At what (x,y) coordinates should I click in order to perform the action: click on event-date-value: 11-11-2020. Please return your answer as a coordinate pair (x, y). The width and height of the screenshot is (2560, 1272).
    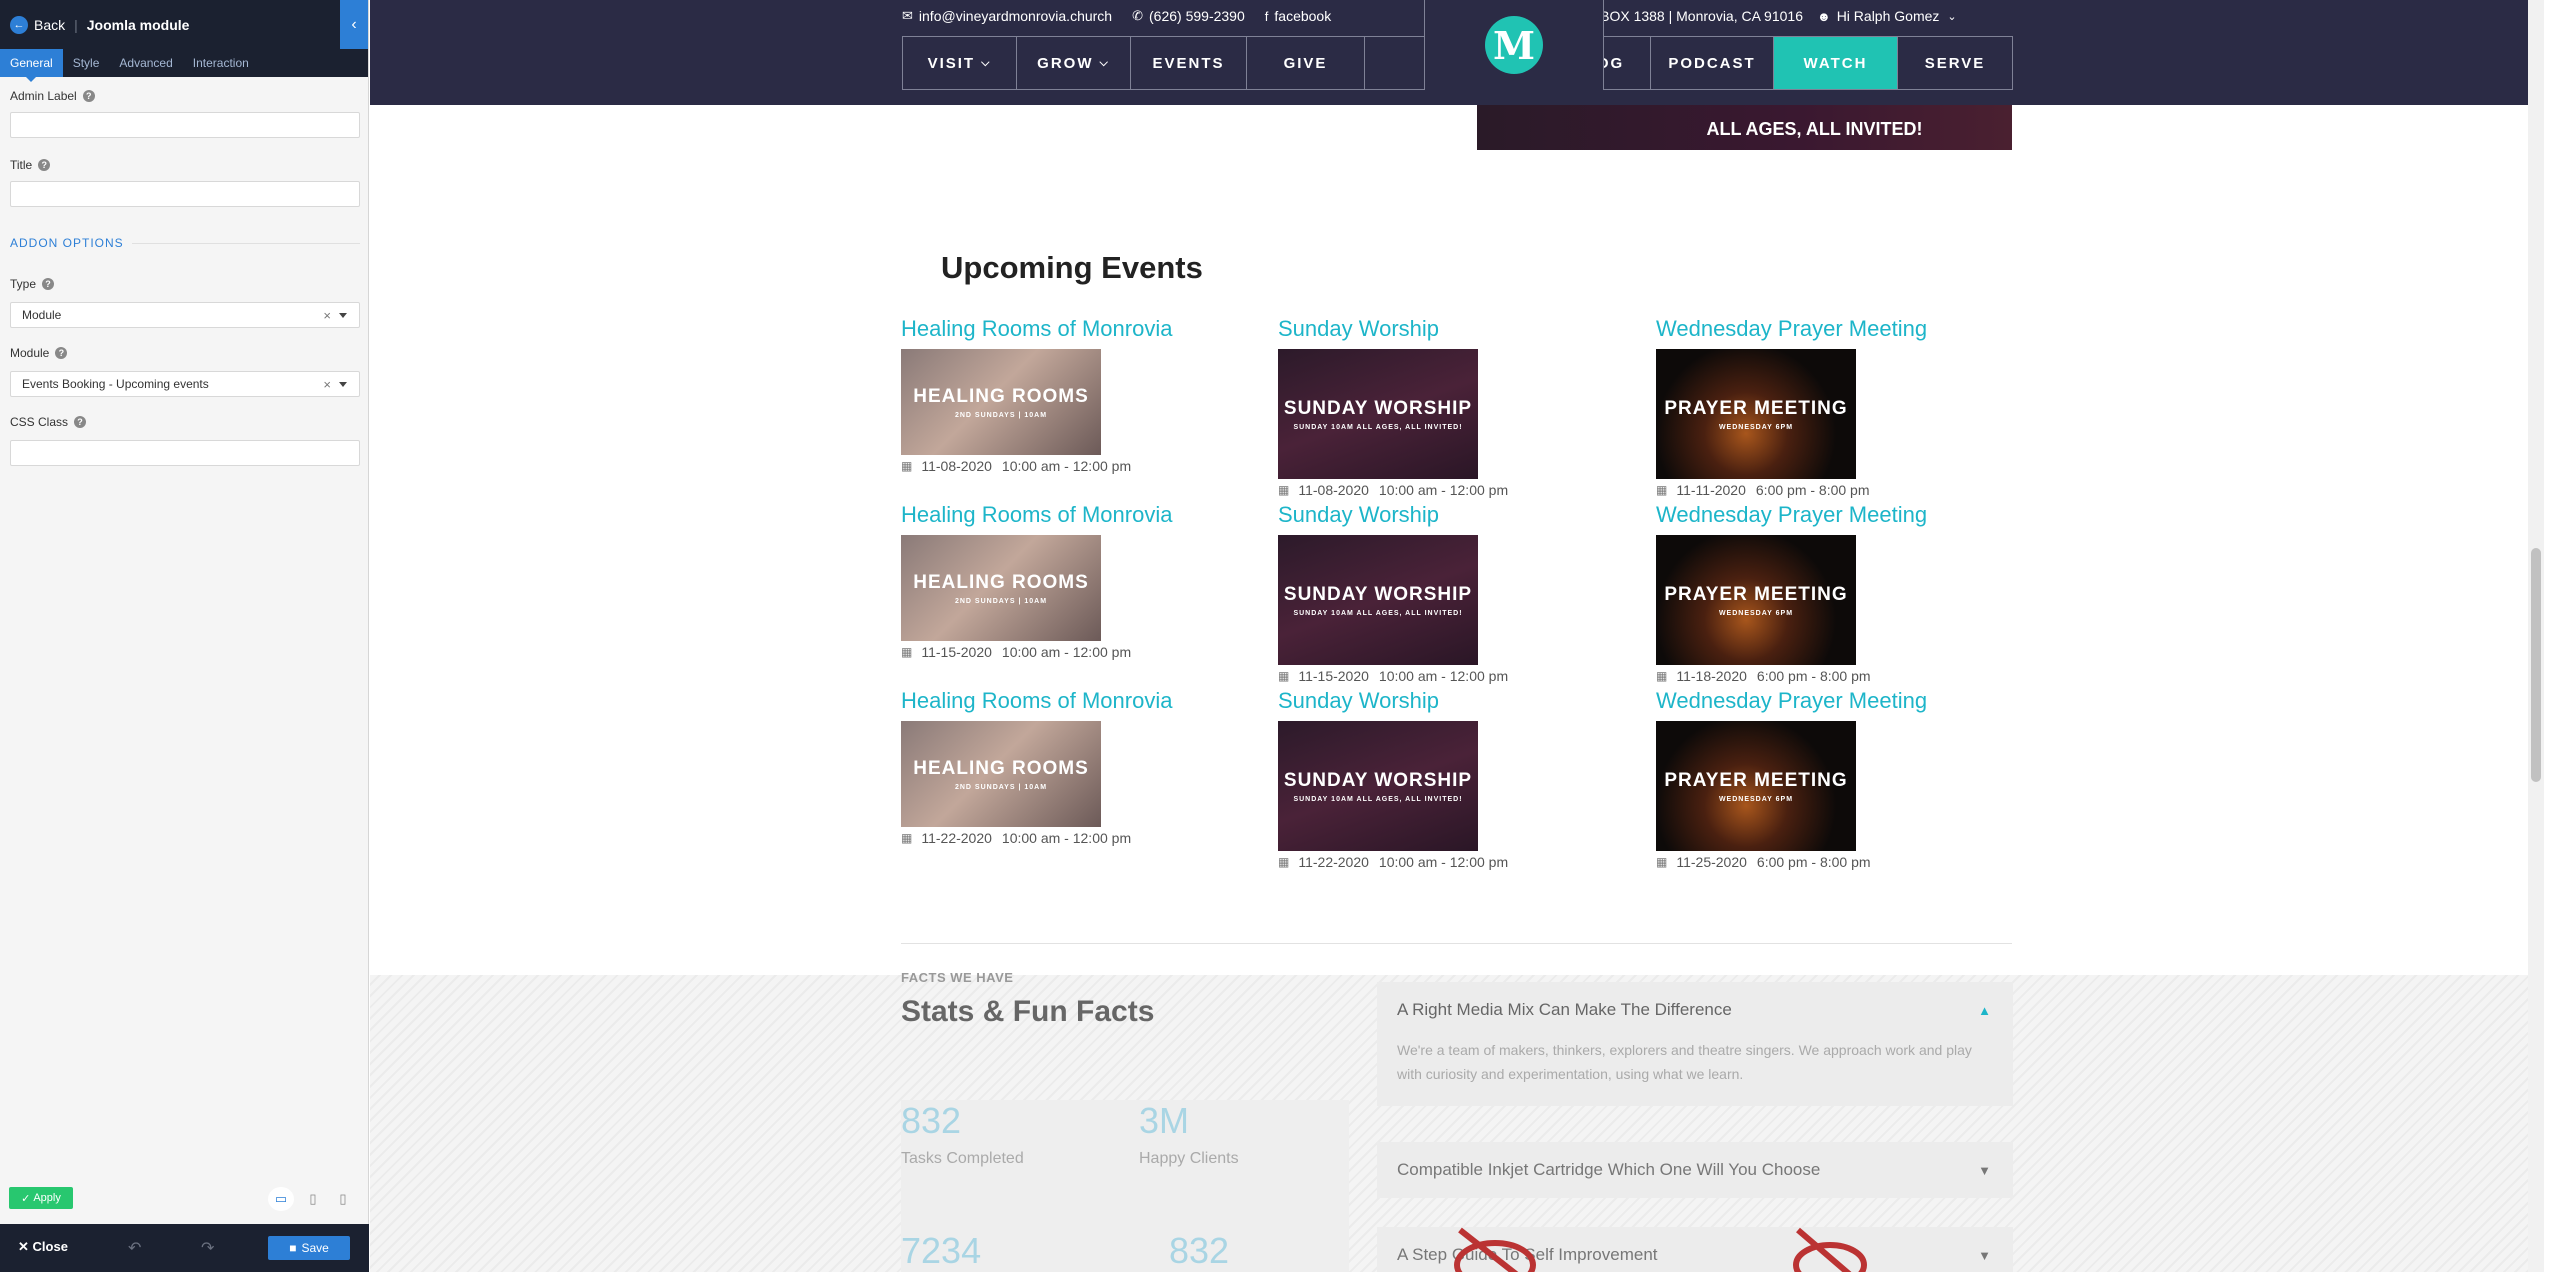
    Looking at the image, I should click on (1711, 490).